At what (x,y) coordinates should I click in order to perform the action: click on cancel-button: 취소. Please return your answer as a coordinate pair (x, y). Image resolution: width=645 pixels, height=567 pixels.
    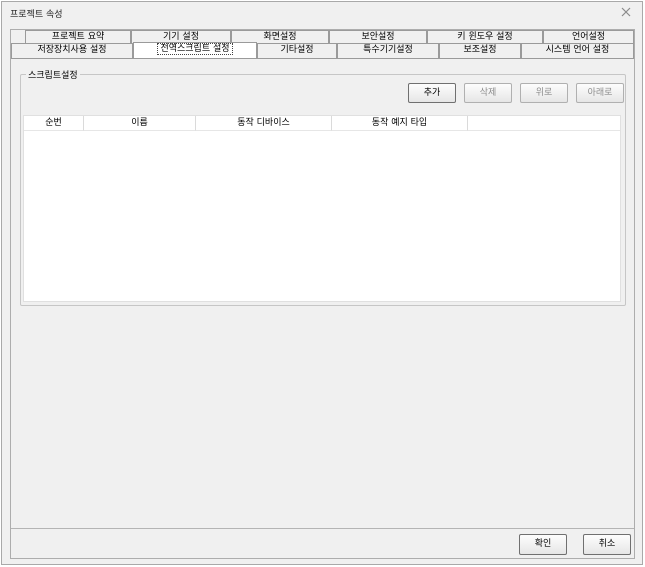
    Looking at the image, I should click on (607, 544).